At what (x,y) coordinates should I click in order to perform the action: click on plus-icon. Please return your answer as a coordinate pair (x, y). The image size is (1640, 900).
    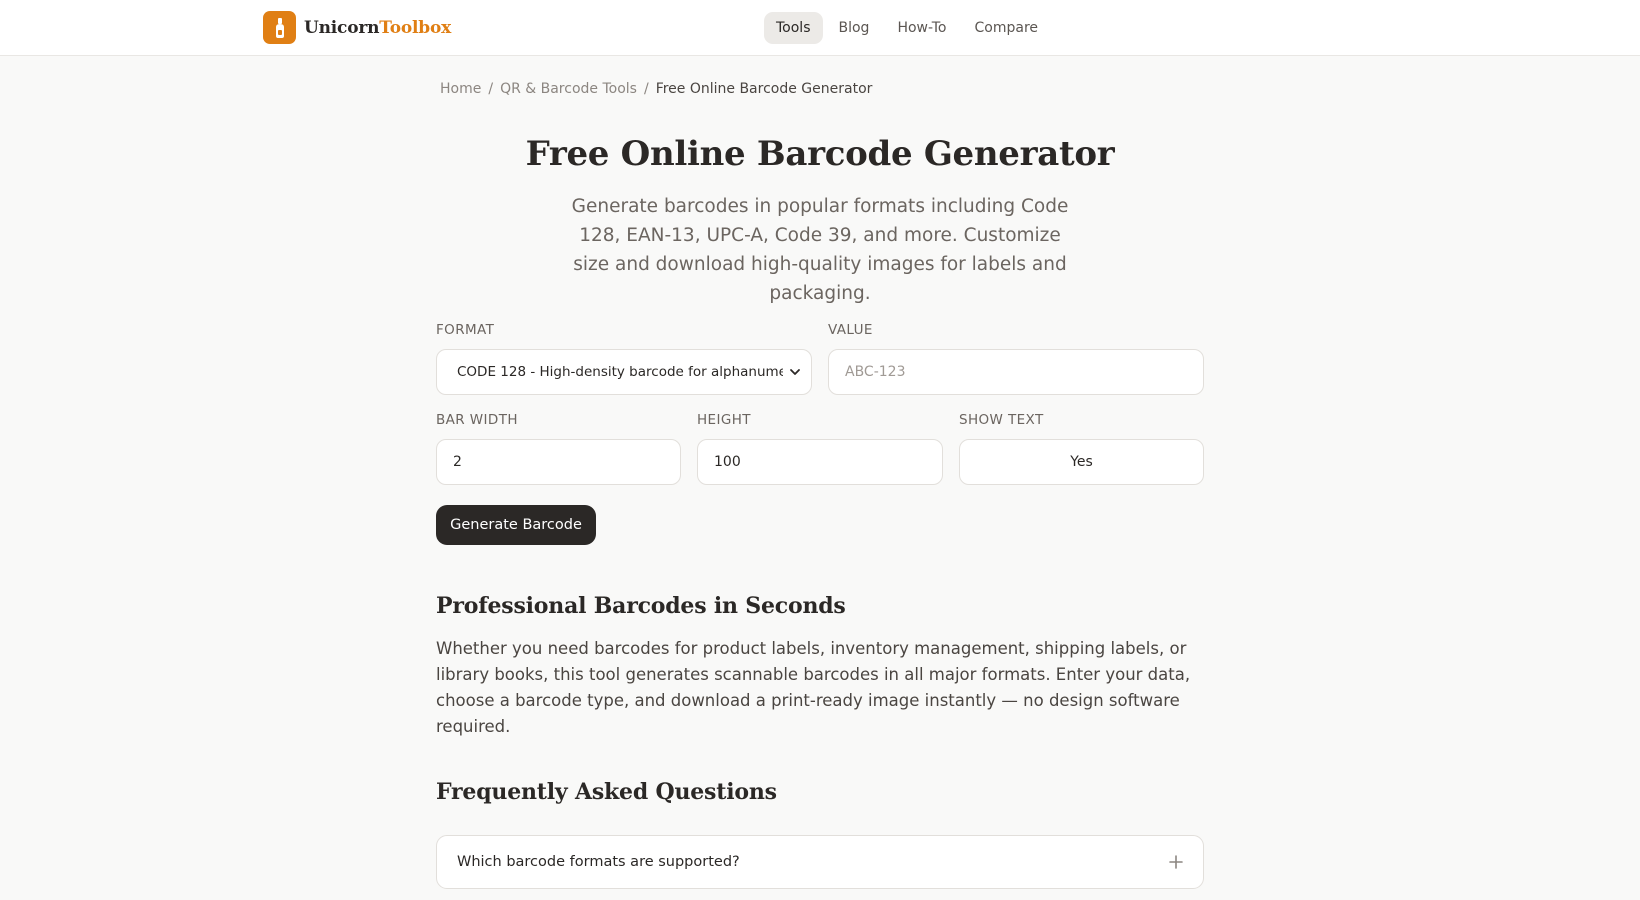
    Looking at the image, I should click on (1176, 862).